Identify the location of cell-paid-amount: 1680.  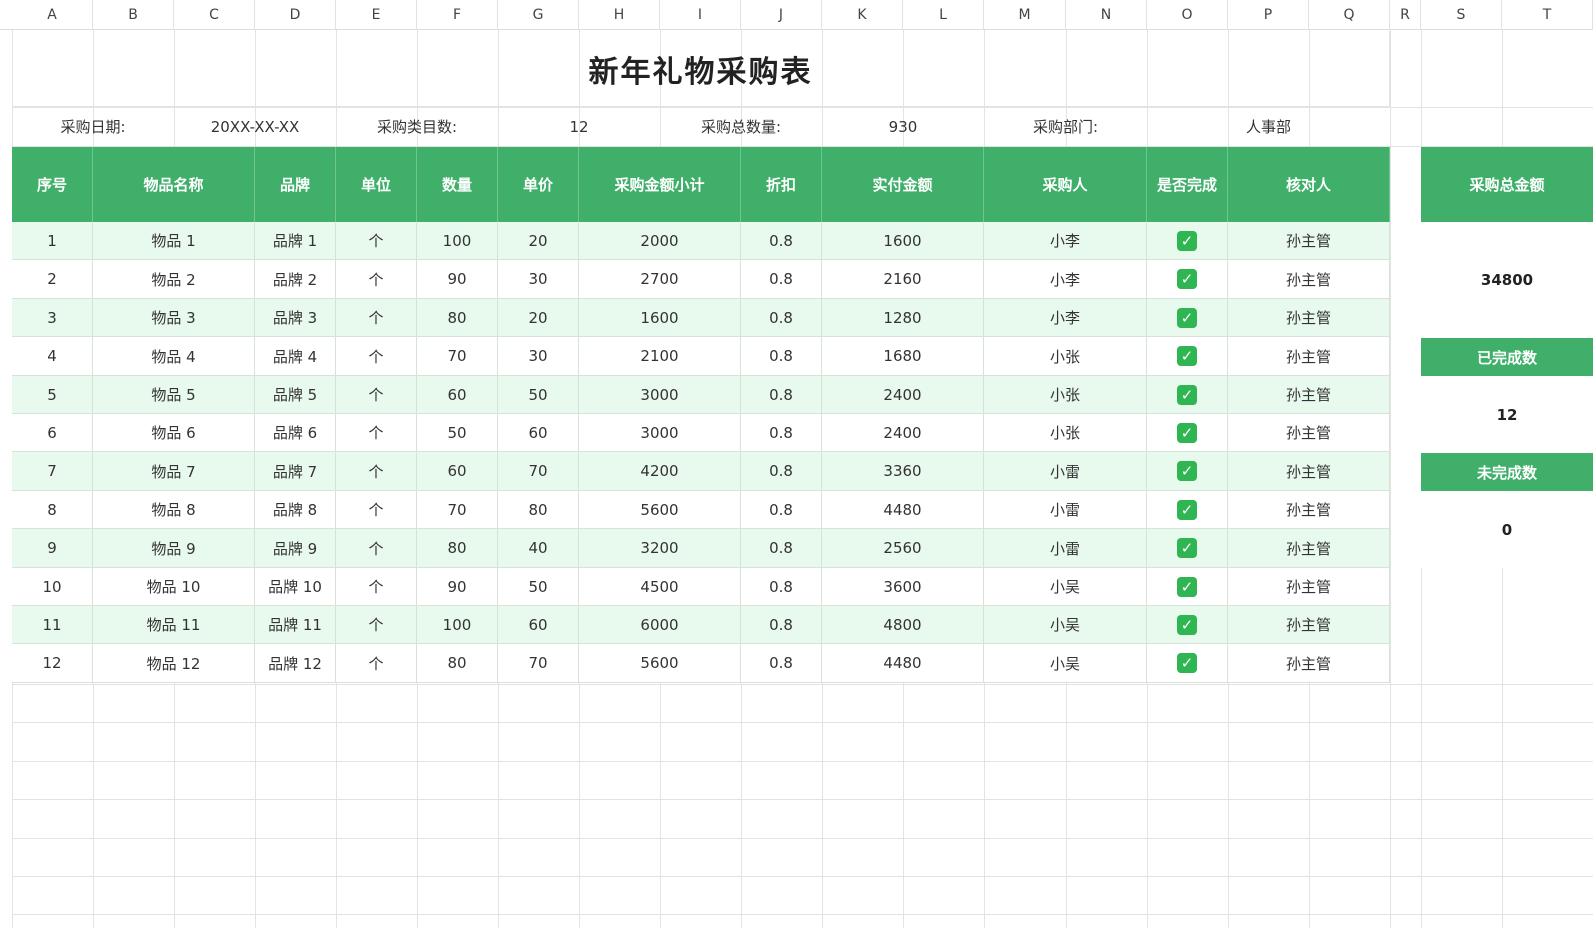
(903, 356).